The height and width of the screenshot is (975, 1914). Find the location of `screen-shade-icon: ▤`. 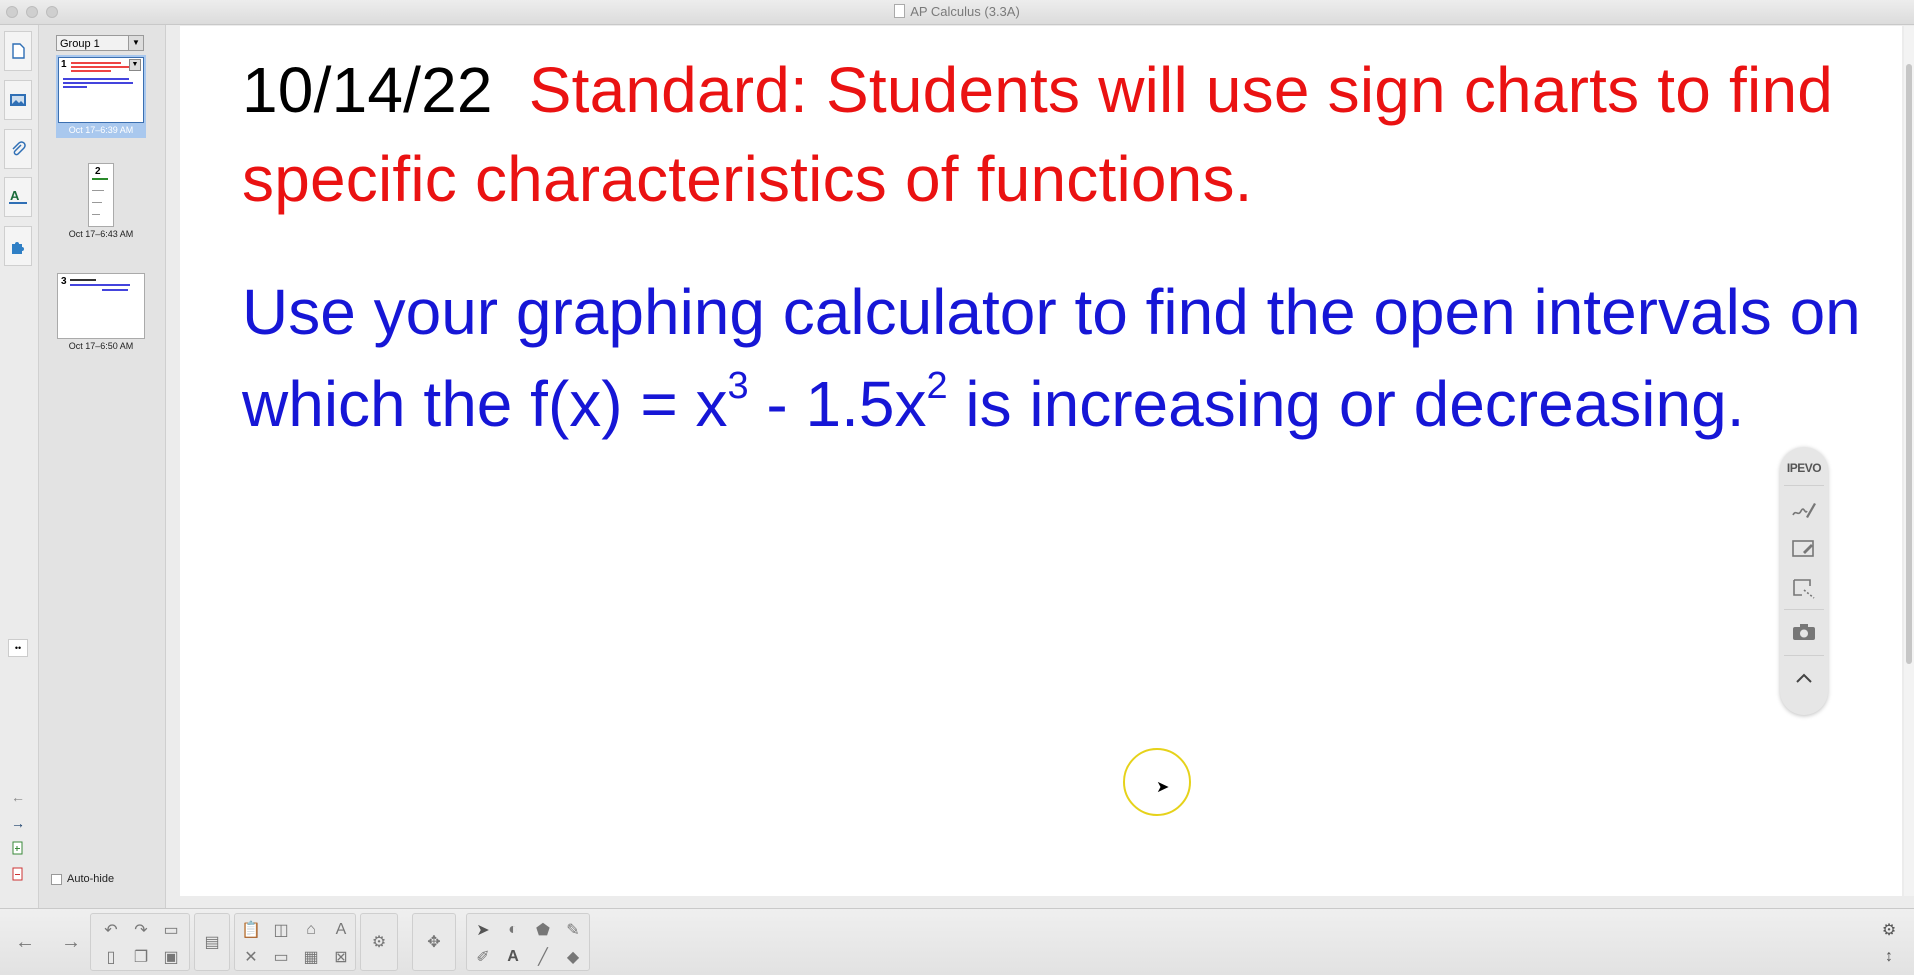

screen-shade-icon: ▤ is located at coordinates (212, 942).